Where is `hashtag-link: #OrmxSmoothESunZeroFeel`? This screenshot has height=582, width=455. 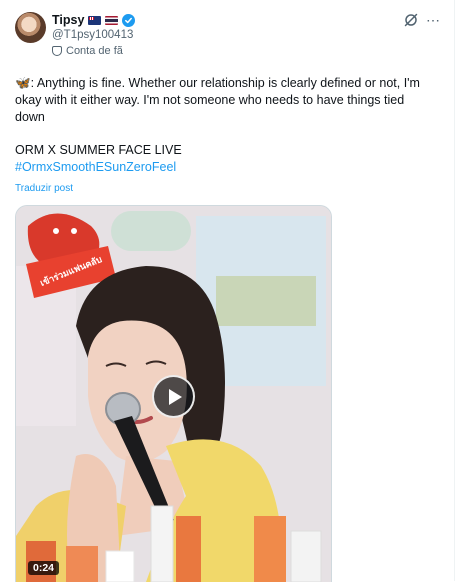
hashtag-link: #OrmxSmoothESunZeroFeel is located at coordinates (95, 167).